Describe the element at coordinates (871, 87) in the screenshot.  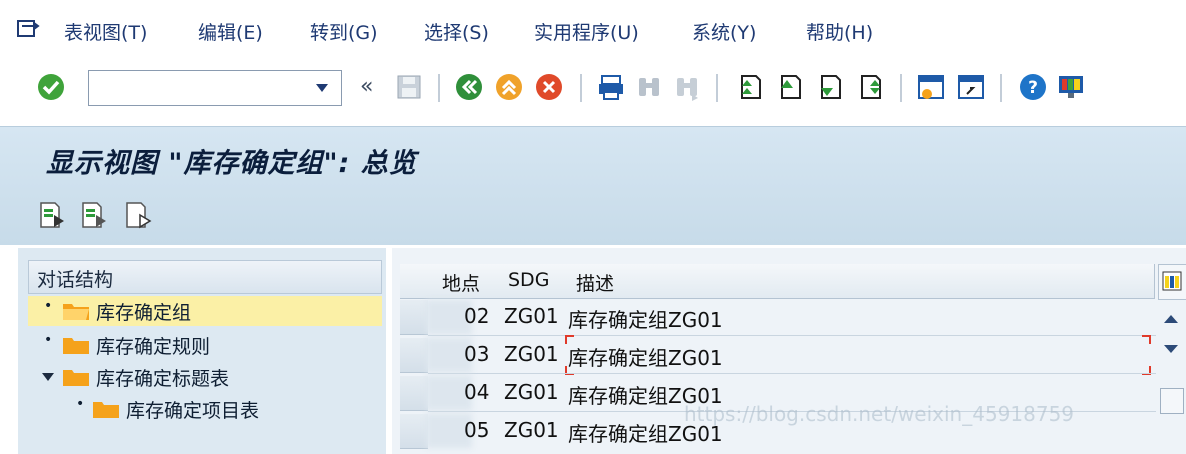
I see `last-page-icon` at that location.